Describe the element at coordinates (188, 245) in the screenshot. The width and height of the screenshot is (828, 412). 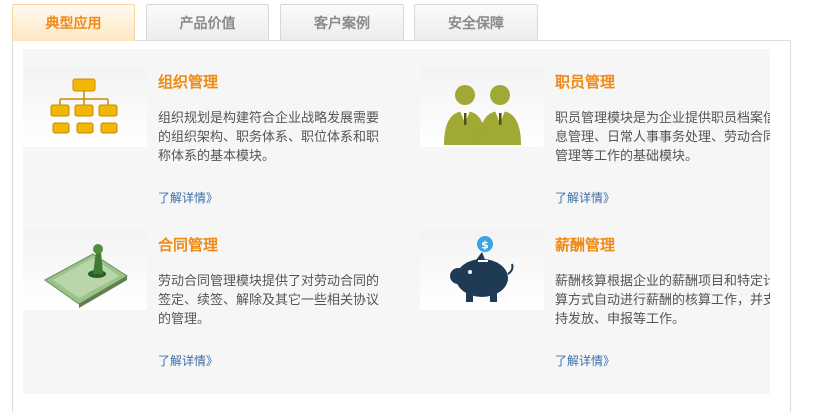
I see `card-title: 合同管理` at that location.